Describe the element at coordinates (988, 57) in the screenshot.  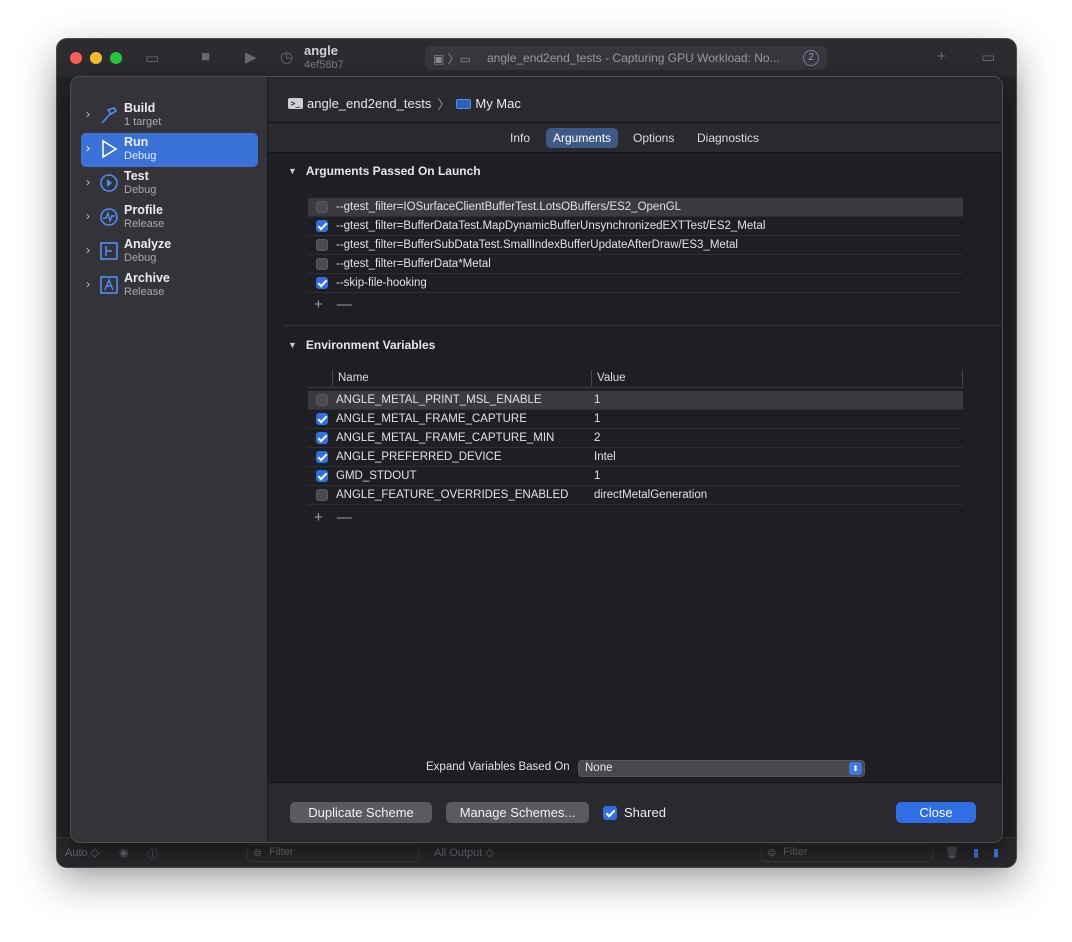
I see `inspector-toggle-icon: ▭` at that location.